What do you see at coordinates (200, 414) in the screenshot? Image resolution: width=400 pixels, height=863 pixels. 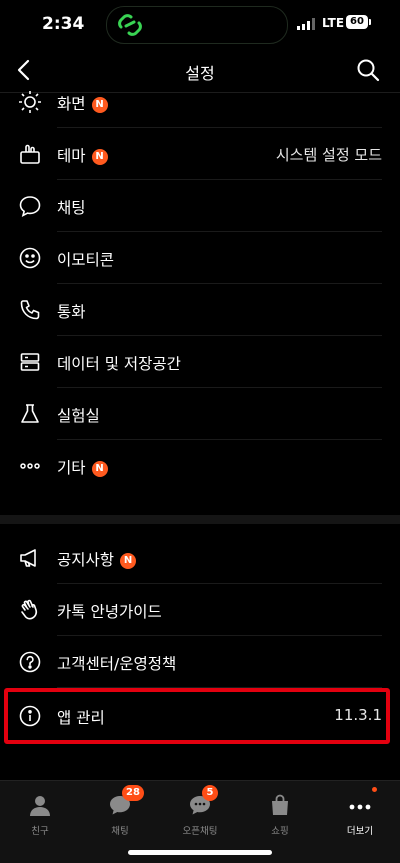 I see `menu-item-lab: 실험실` at bounding box center [200, 414].